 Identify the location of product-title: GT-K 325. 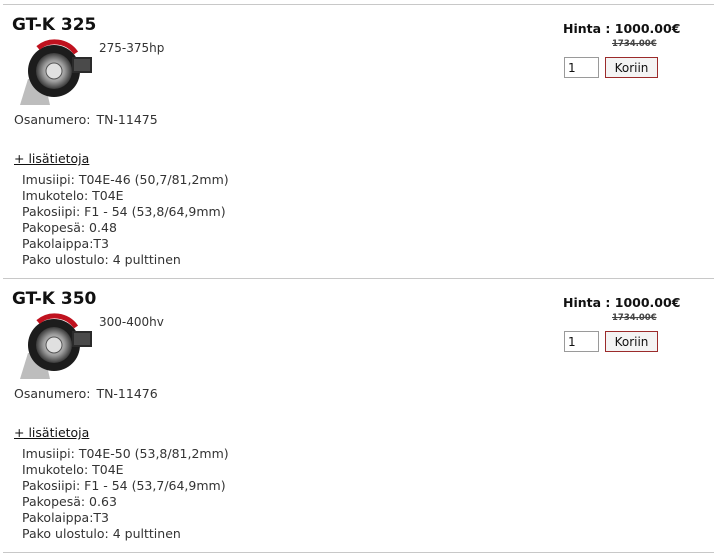
(54, 25).